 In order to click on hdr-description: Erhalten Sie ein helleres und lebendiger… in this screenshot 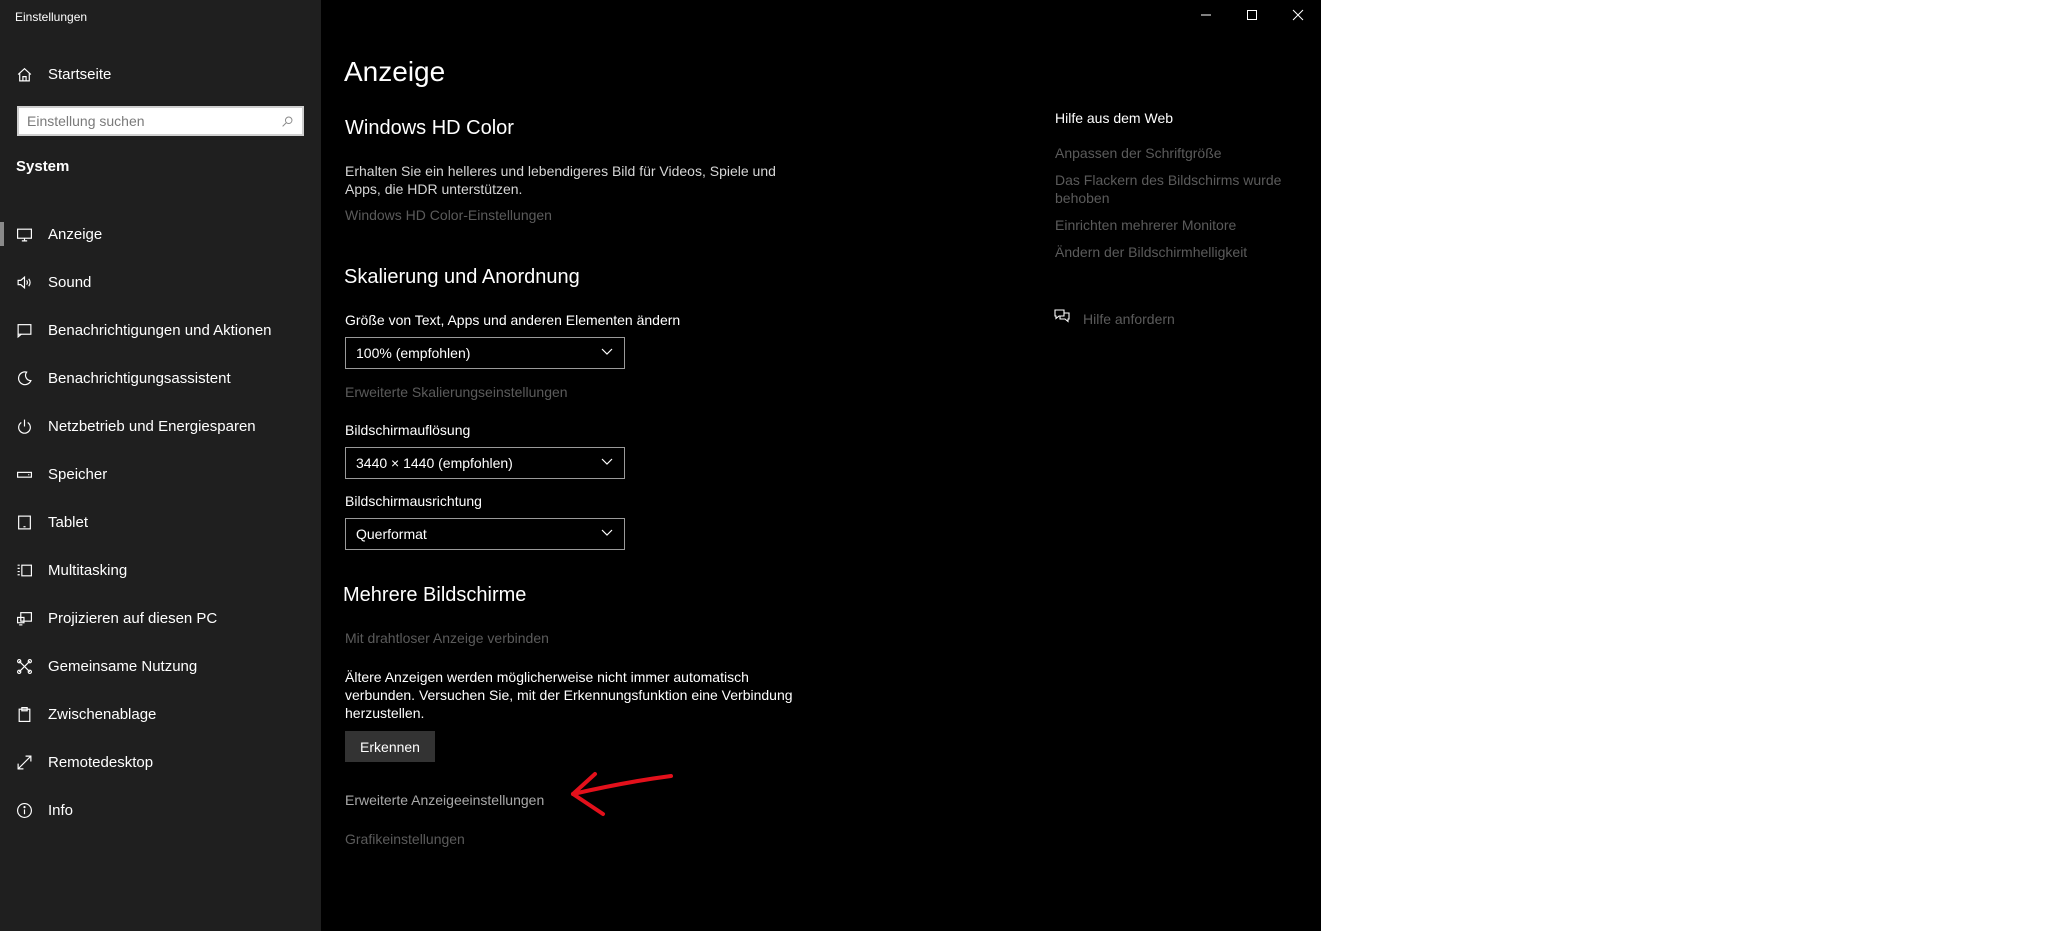, I will do `click(560, 180)`.